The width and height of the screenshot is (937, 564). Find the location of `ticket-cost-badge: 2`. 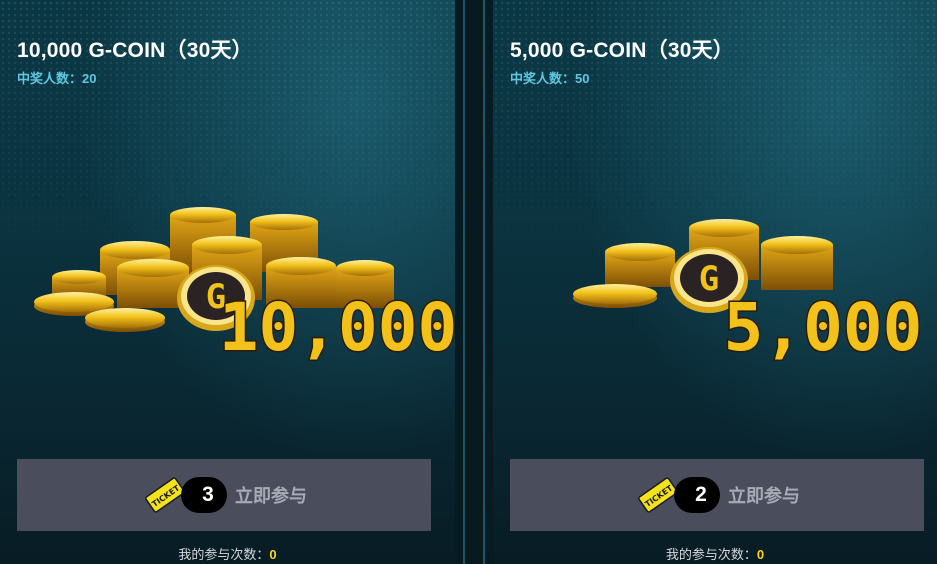

ticket-cost-badge: 2 is located at coordinates (697, 495).